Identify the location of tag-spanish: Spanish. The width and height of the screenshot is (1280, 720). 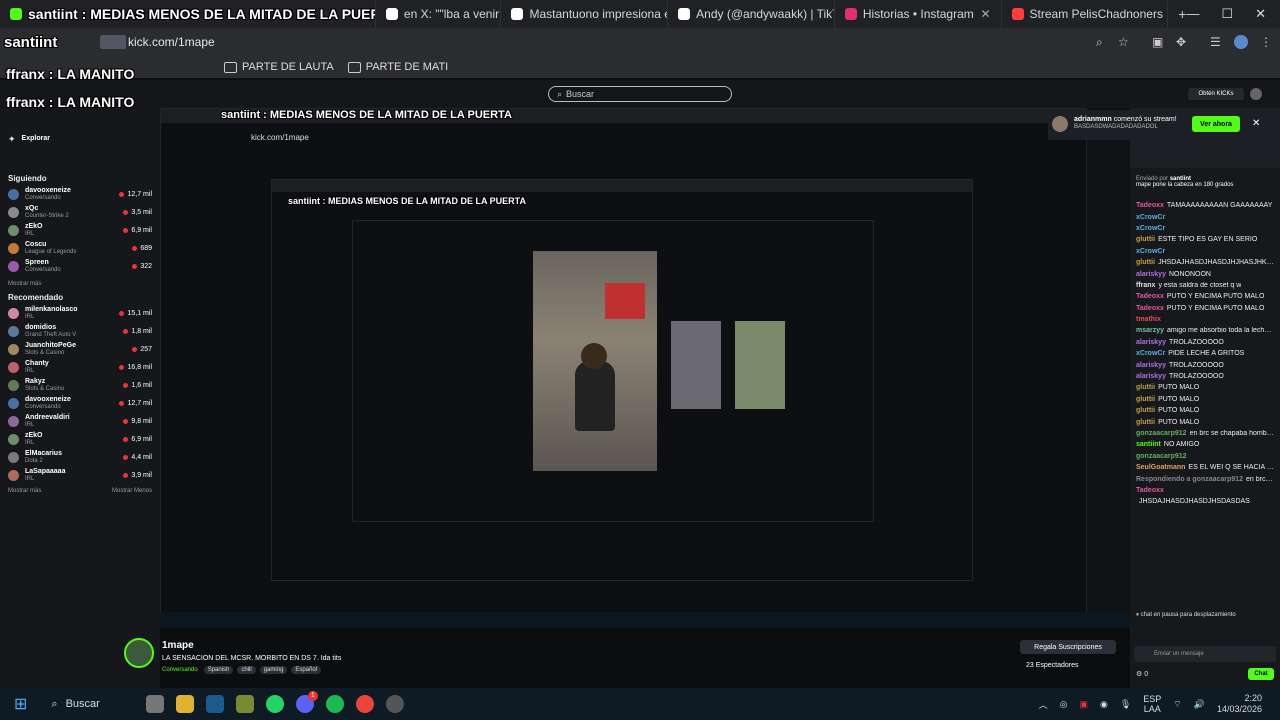
(218, 670).